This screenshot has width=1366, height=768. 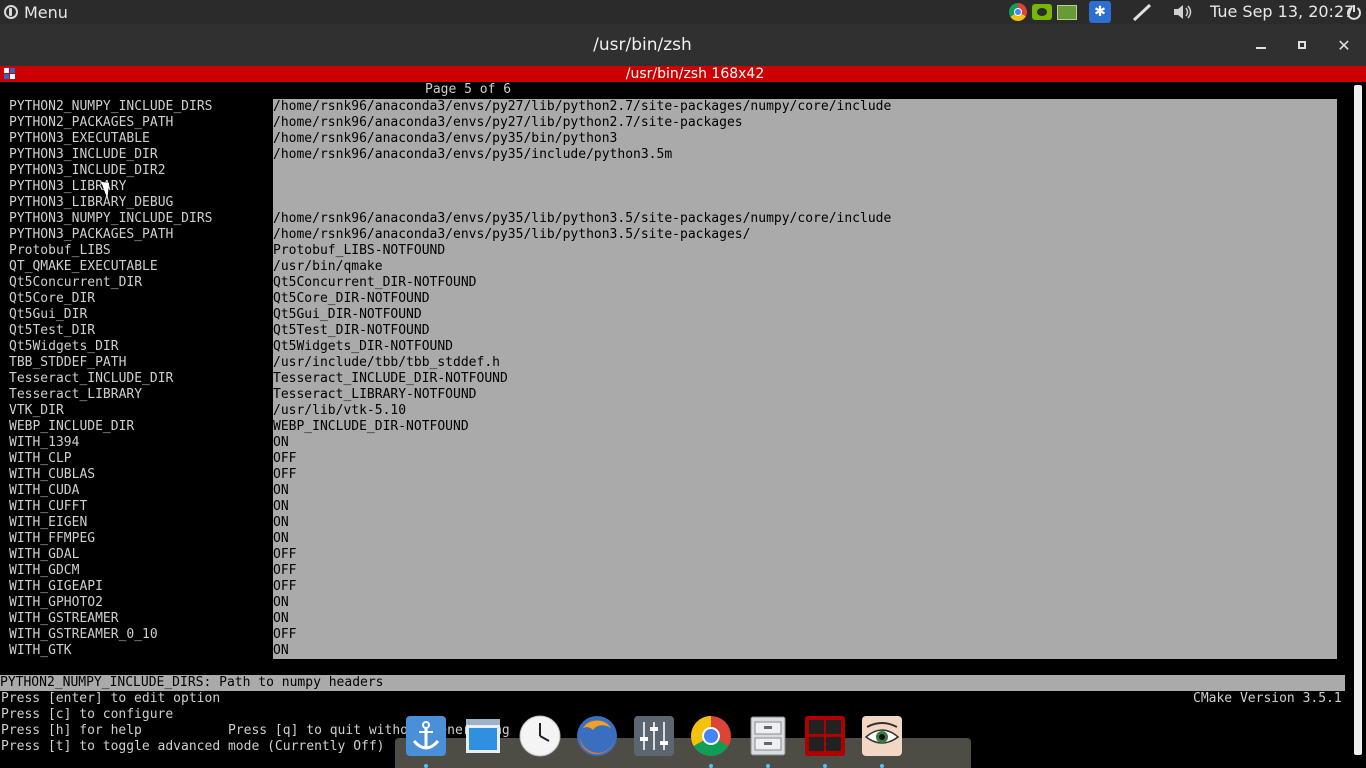 I want to click on option-value: /usr/lib/vtk-5.10, so click(x=339, y=411).